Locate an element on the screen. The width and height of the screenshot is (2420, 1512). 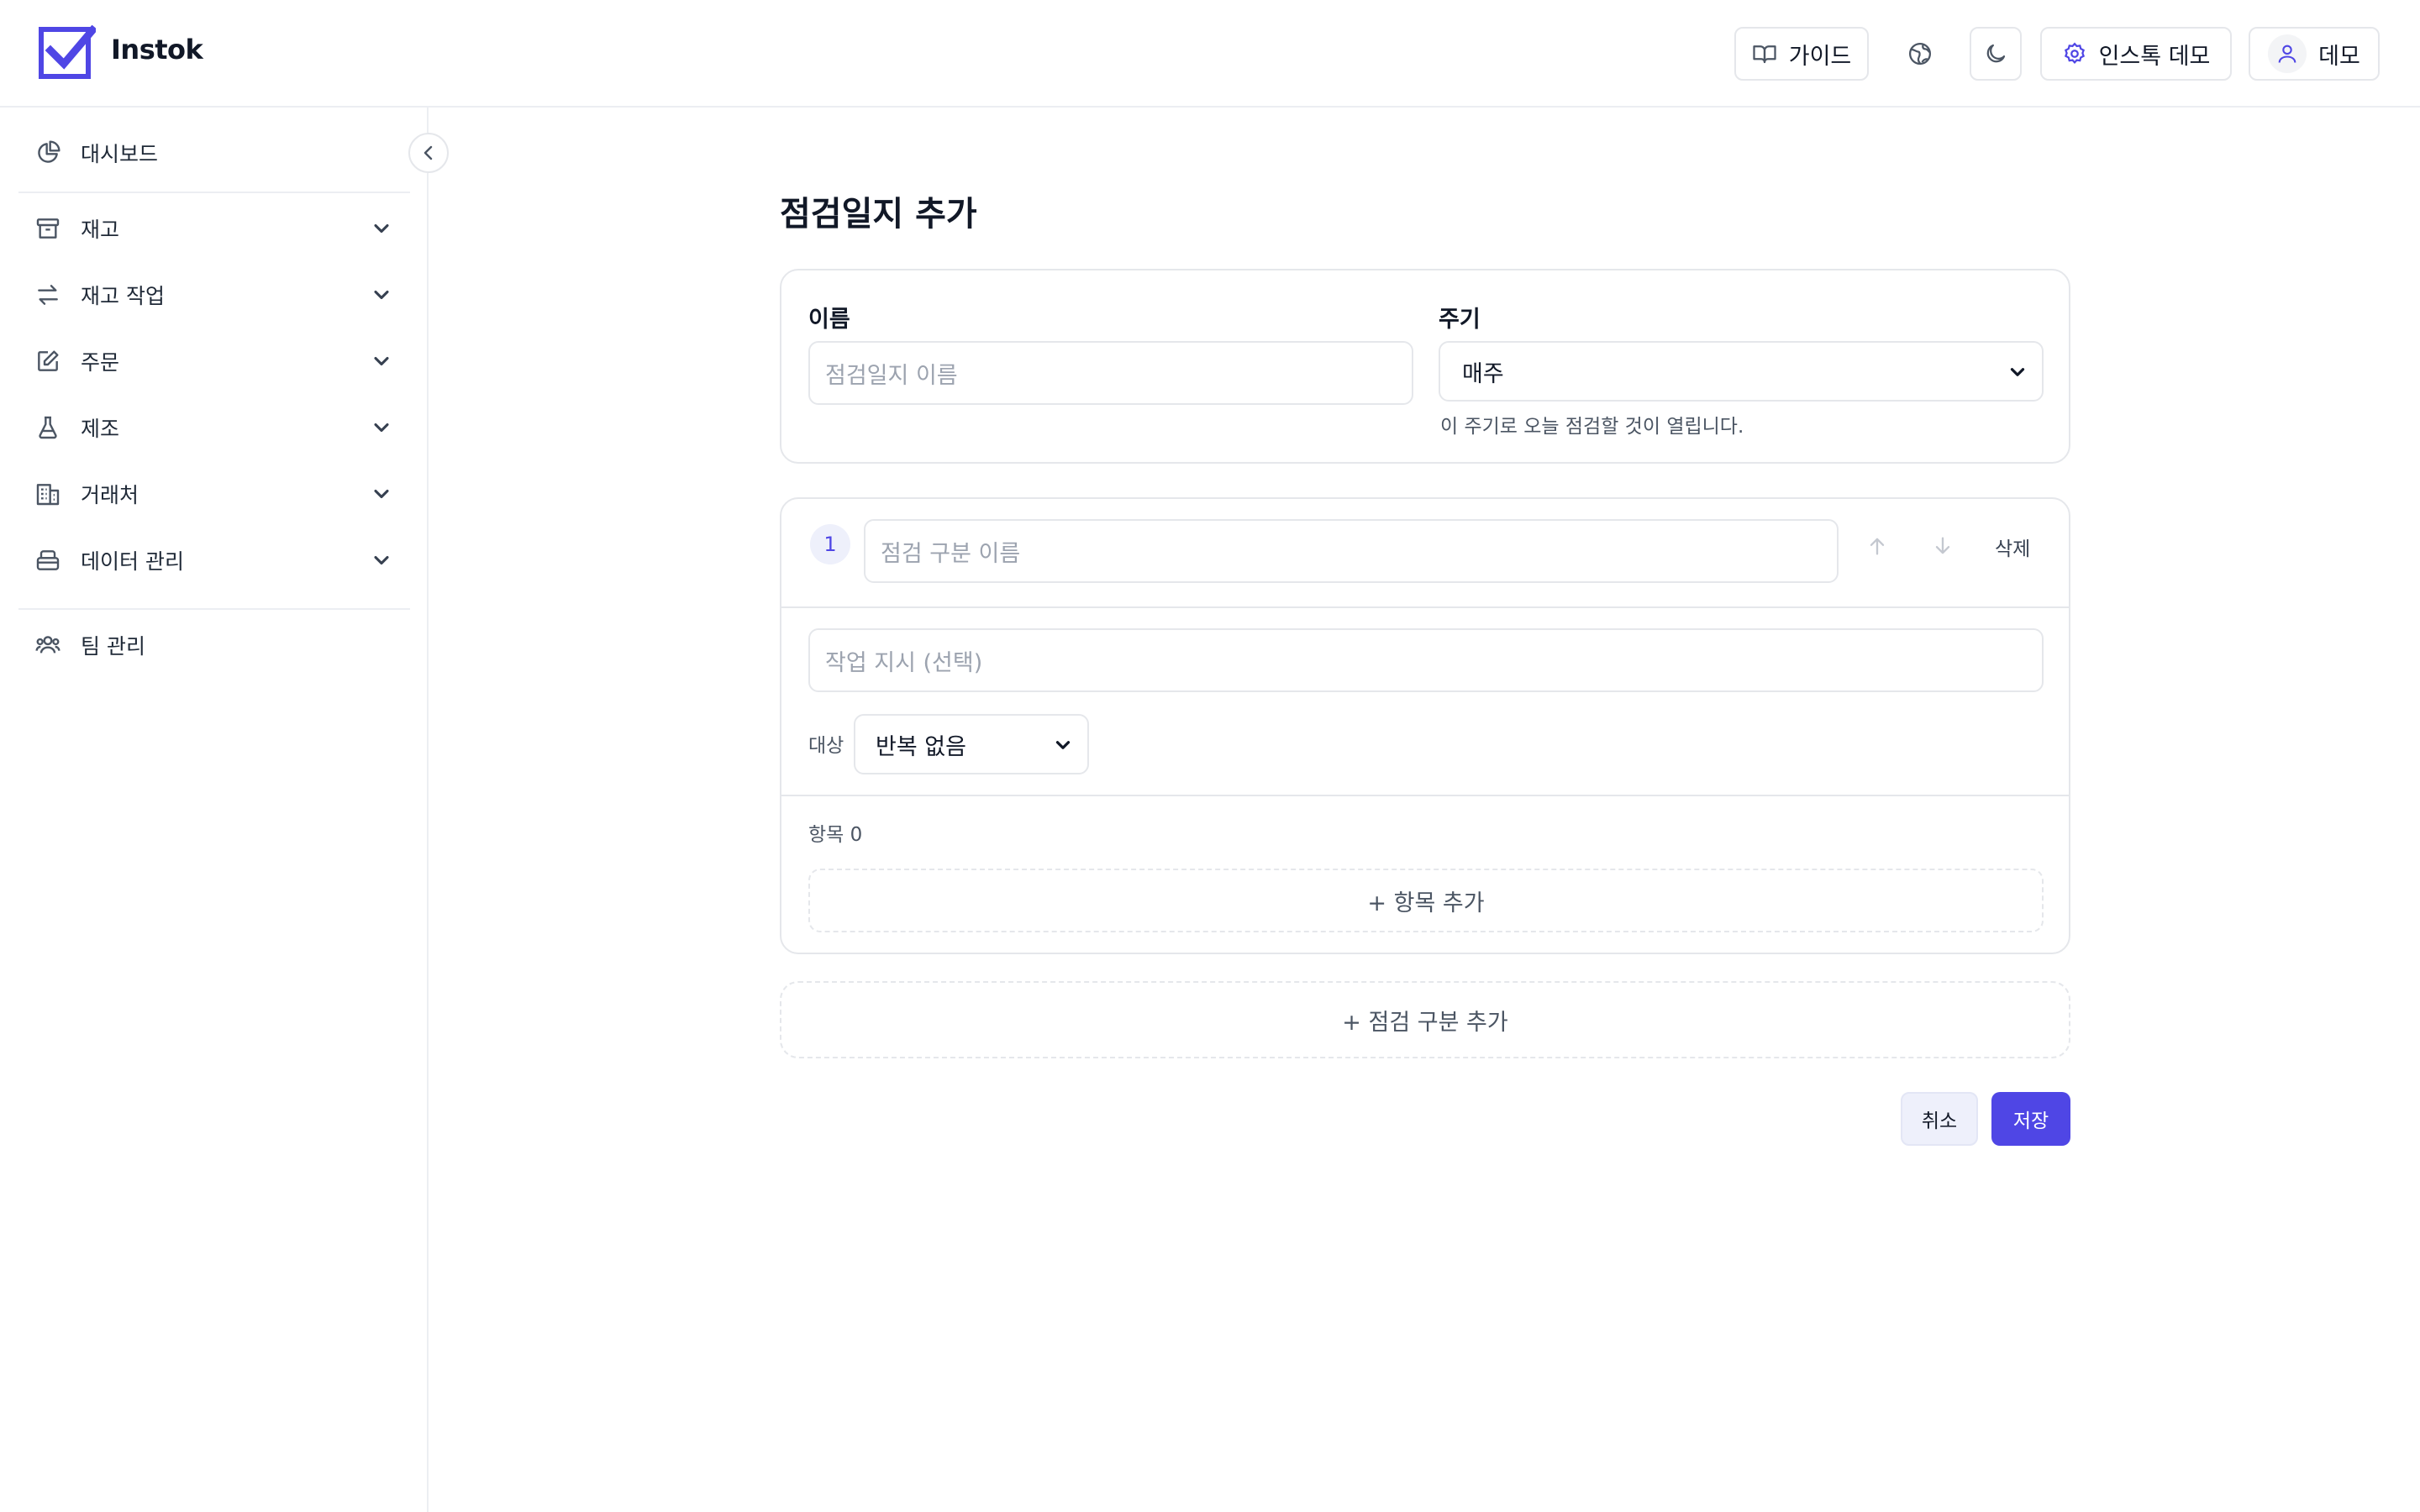
target-select: 반복 없음 is located at coordinates (971, 744).